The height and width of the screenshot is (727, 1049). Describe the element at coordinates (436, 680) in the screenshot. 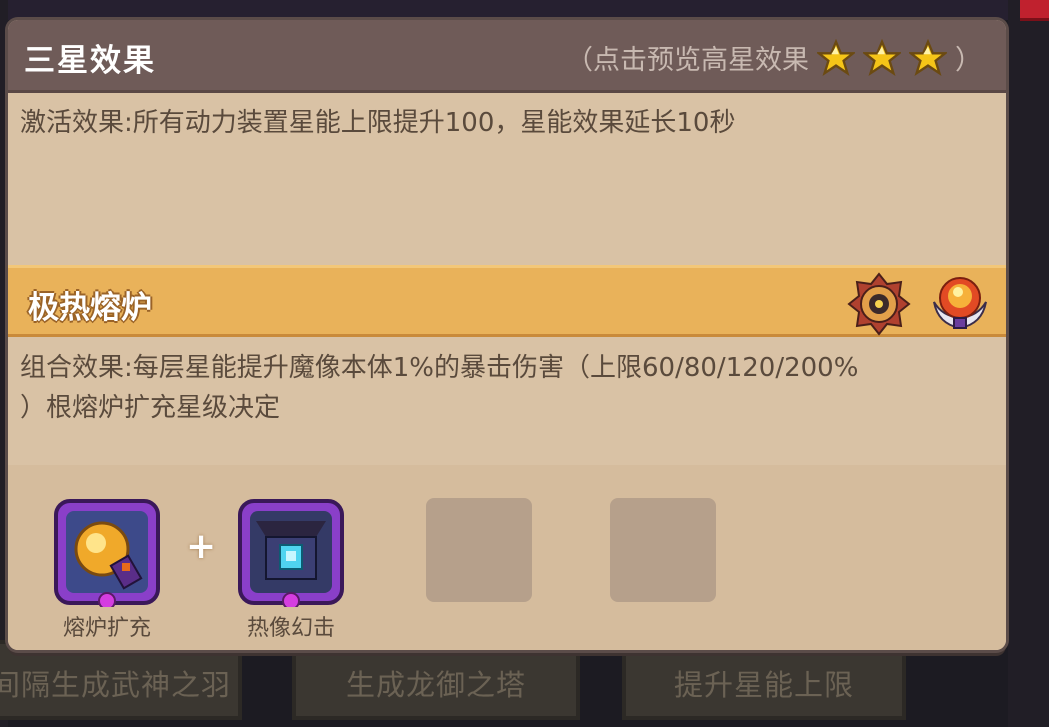

I see `background-button-tower: 生成龙御之塔` at that location.